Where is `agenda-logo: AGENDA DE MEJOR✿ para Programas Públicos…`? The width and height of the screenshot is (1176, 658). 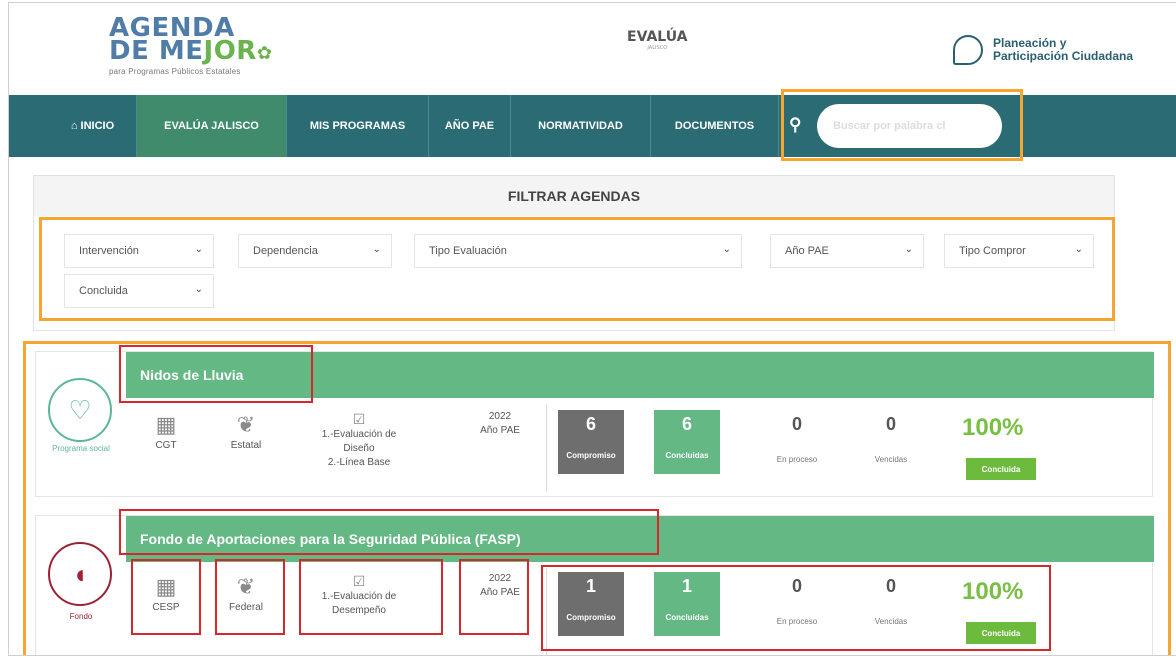 agenda-logo: AGENDA DE MEJOR✿ para Programas Públicos… is located at coordinates (191, 45).